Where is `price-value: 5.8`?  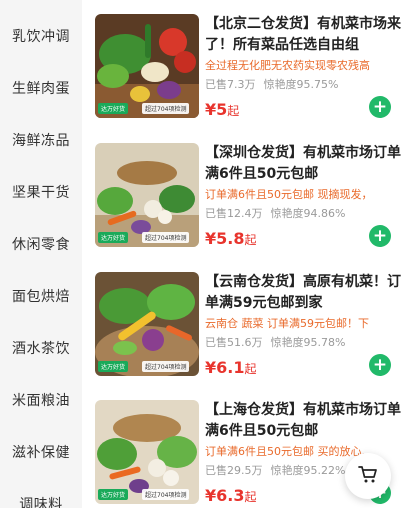
price-value: 5.8 is located at coordinates (230, 238).